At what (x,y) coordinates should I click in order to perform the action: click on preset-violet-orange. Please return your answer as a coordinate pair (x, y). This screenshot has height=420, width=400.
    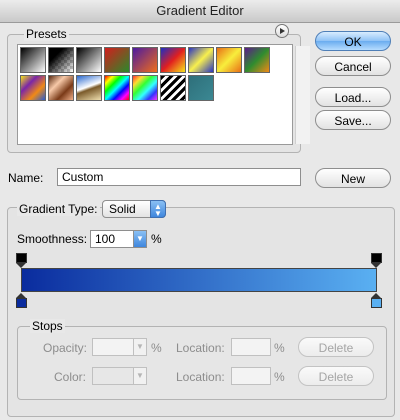
    Looking at the image, I should click on (145, 60).